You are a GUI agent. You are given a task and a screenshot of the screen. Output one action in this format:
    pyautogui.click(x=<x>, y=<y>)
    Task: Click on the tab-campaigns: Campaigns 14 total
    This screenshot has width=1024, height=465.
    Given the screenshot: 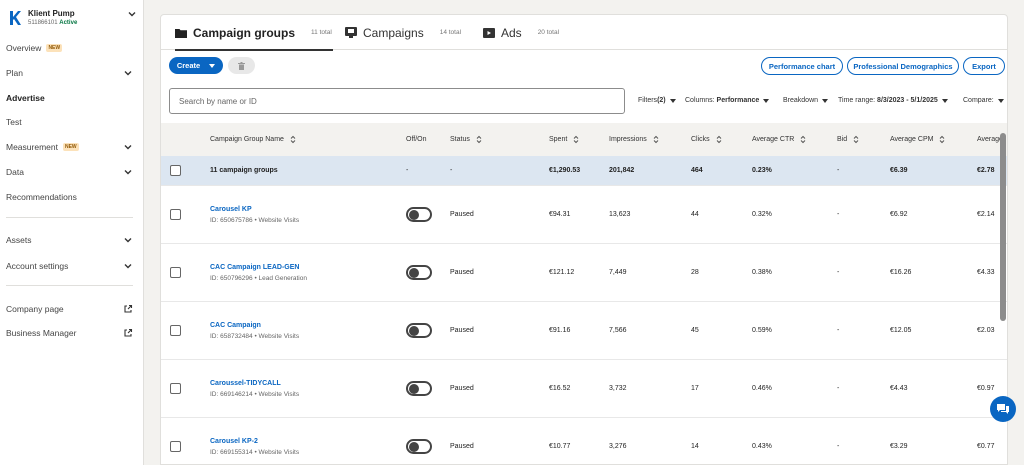 What is the action you would take?
    pyautogui.click(x=403, y=32)
    